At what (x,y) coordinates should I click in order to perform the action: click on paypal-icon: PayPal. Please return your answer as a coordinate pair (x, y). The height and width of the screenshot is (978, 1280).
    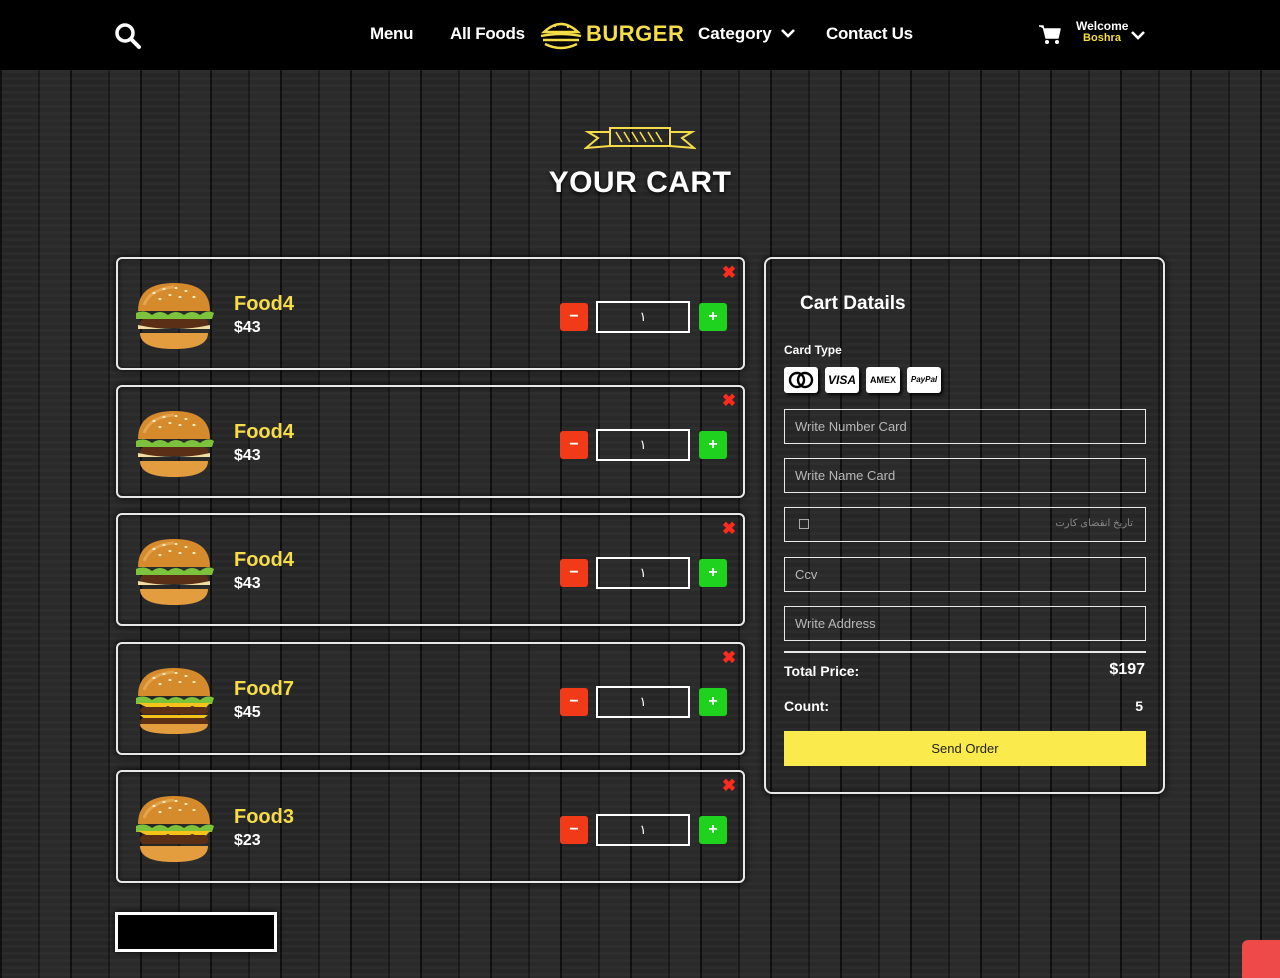
    Looking at the image, I should click on (924, 380).